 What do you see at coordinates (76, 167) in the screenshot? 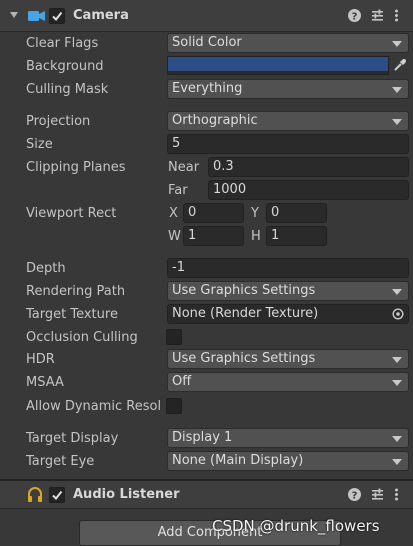
I see `clipping-planes-label: Clipping Planes` at bounding box center [76, 167].